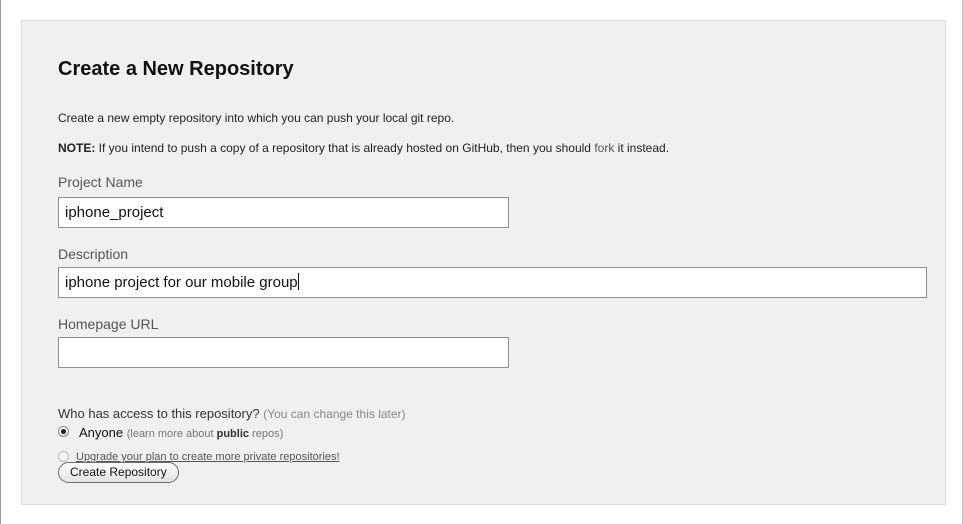 The height and width of the screenshot is (524, 963). I want to click on anyone-radio-label: Anyone (learn more about public repos), so click(181, 432).